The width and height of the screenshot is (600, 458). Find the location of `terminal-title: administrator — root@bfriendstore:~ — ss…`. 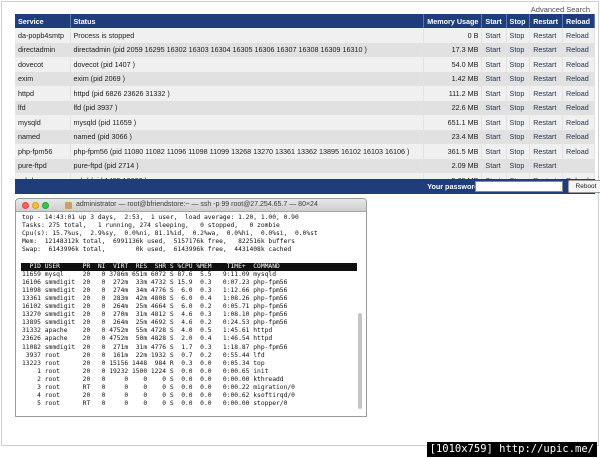

terminal-title: administrator — root@bfriendstore:~ — ss… is located at coordinates (197, 204).